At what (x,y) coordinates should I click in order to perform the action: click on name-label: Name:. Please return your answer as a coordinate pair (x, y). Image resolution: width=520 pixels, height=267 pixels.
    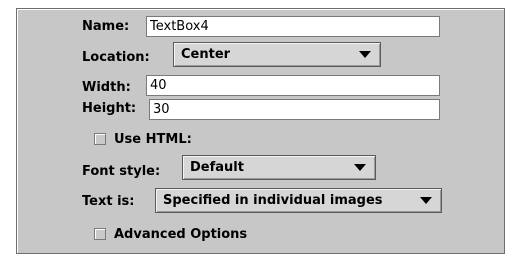
    Looking at the image, I should click on (106, 26).